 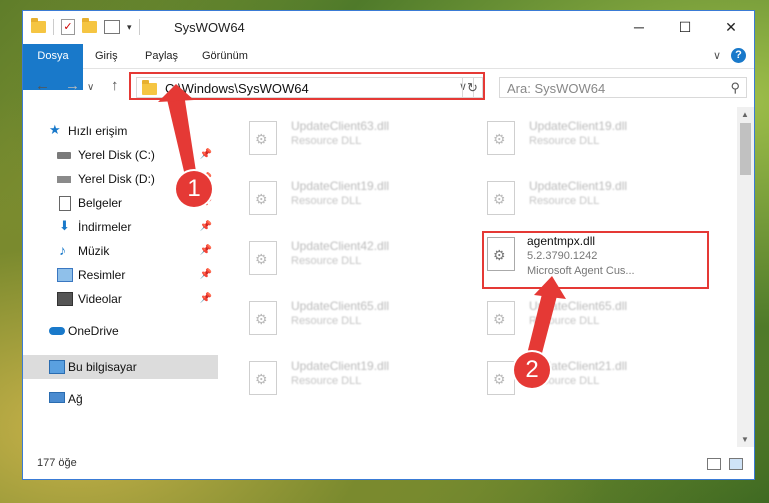 What do you see at coordinates (532, 370) in the screenshot?
I see `callout-badge-2: 2` at bounding box center [532, 370].